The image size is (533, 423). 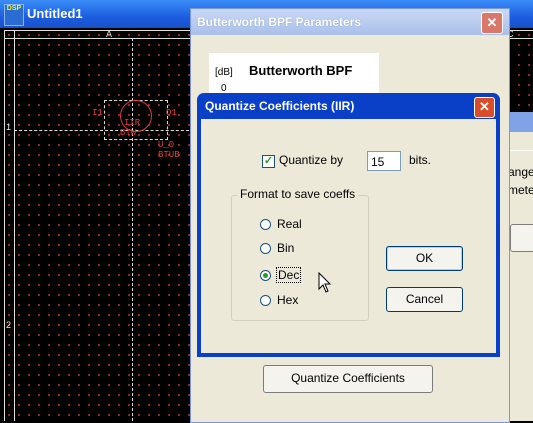 What do you see at coordinates (325, 282) in the screenshot?
I see `mouse-cursor-icon` at bounding box center [325, 282].